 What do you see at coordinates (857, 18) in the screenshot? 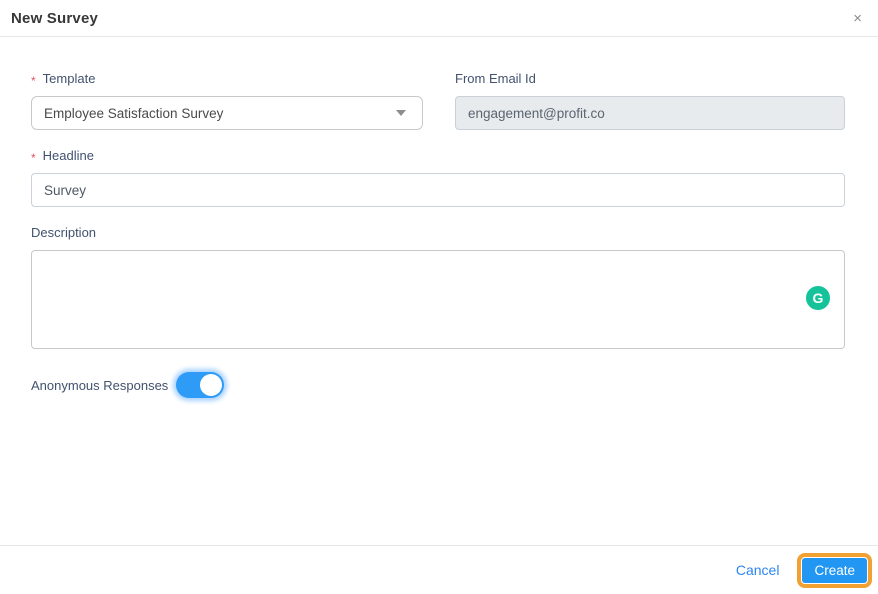
I see `close-icon: ×` at bounding box center [857, 18].